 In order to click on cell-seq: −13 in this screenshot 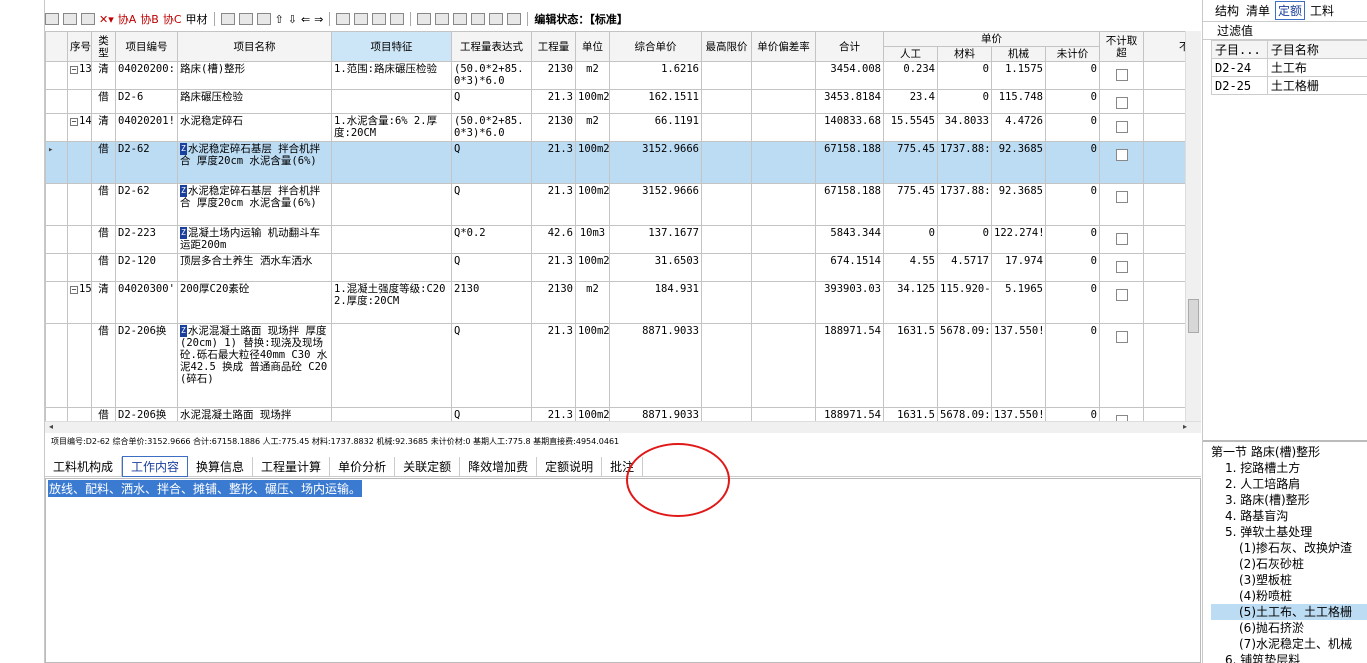, I will do `click(79, 75)`.